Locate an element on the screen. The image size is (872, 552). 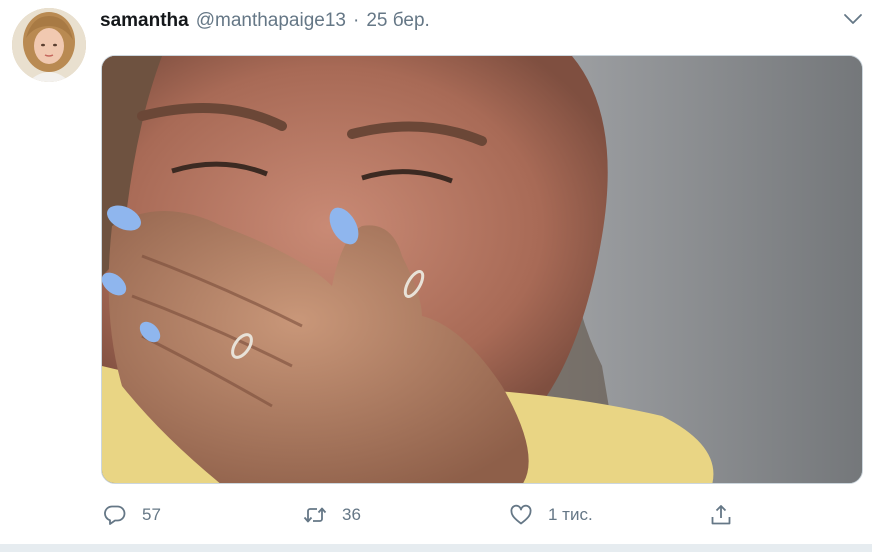
reply-count: 57 is located at coordinates (151, 514).